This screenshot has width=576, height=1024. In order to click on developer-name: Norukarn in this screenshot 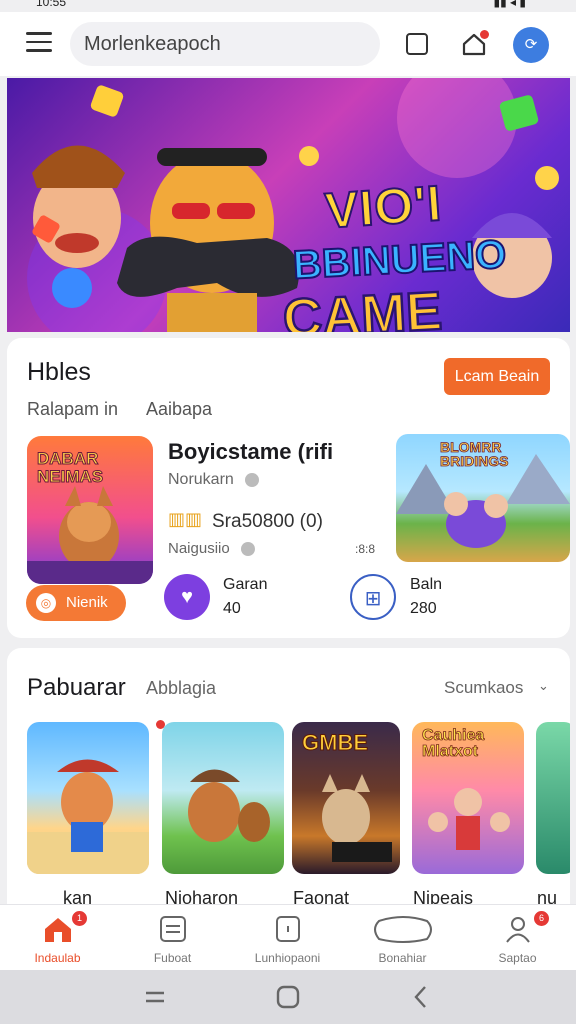, I will do `click(201, 479)`.